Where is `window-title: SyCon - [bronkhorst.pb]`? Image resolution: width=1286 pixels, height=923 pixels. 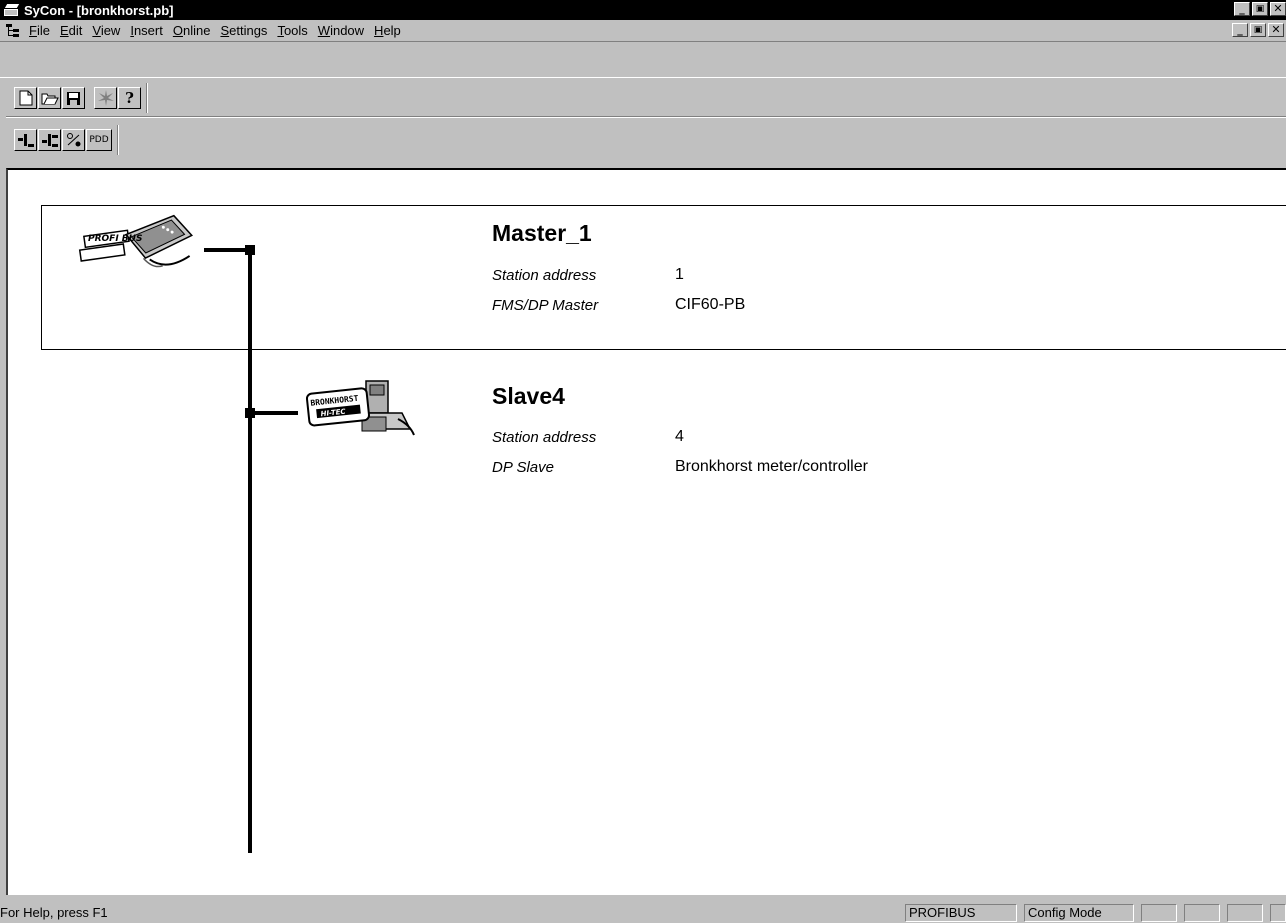 window-title: SyCon - [bronkhorst.pb] is located at coordinates (99, 10).